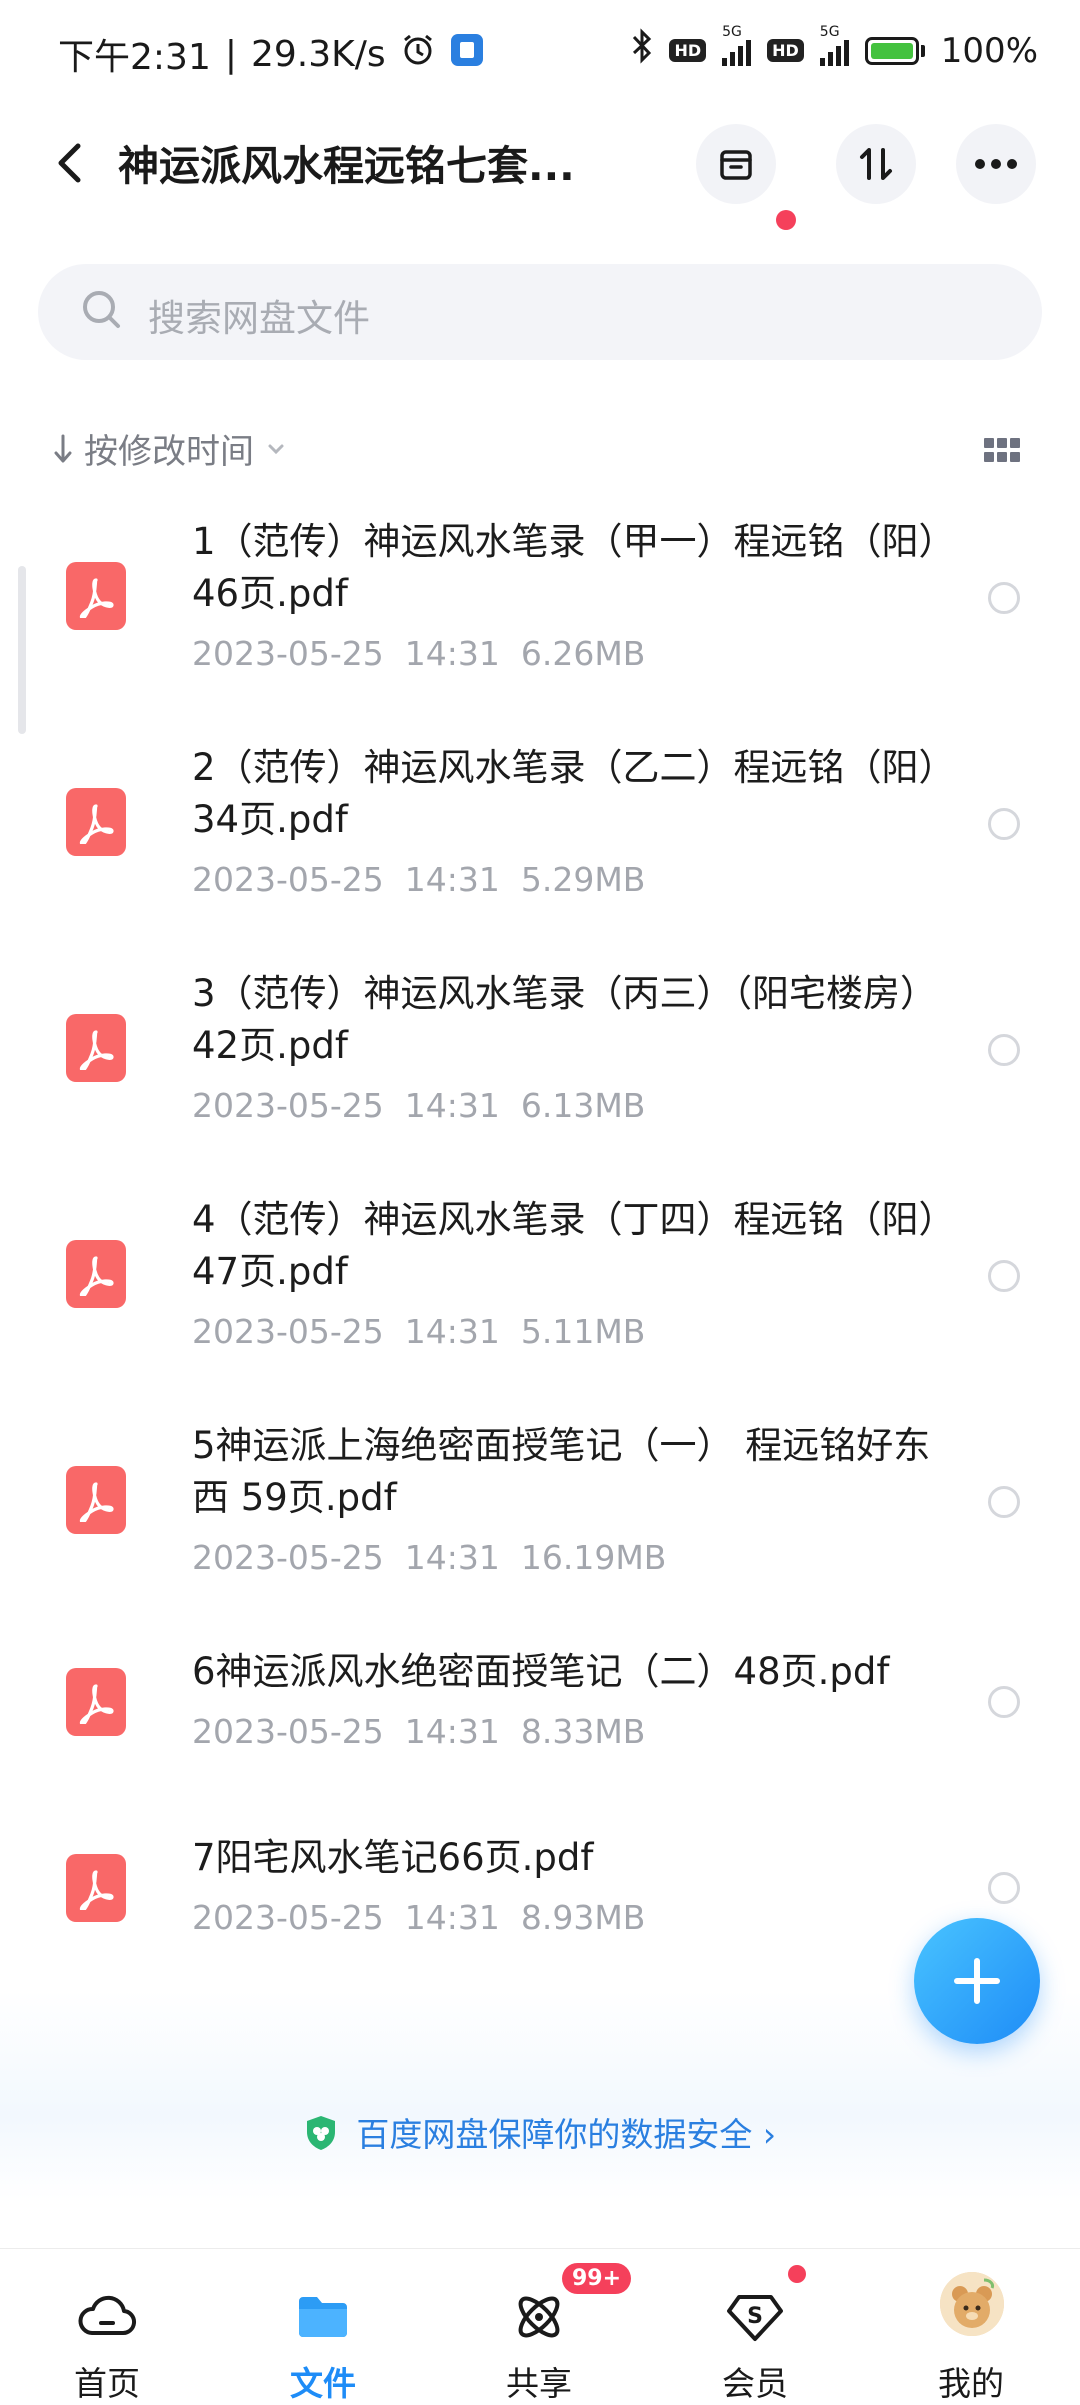  I want to click on file-meta: 2023-05-25 14:31 8.93MB, so click(419, 1917).